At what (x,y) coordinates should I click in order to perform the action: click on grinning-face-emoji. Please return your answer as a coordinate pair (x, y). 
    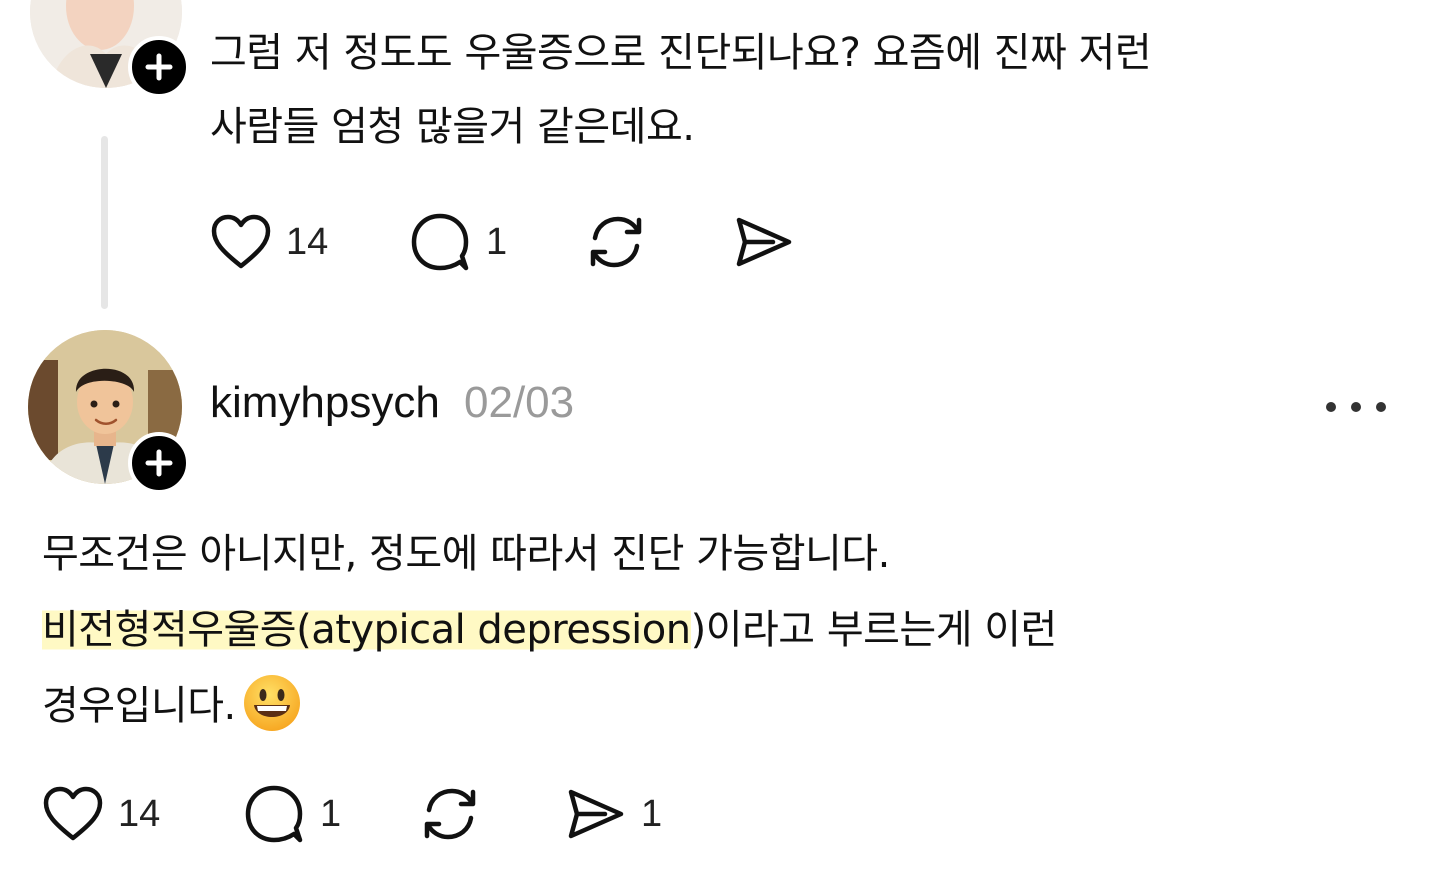
    Looking at the image, I should click on (271, 703).